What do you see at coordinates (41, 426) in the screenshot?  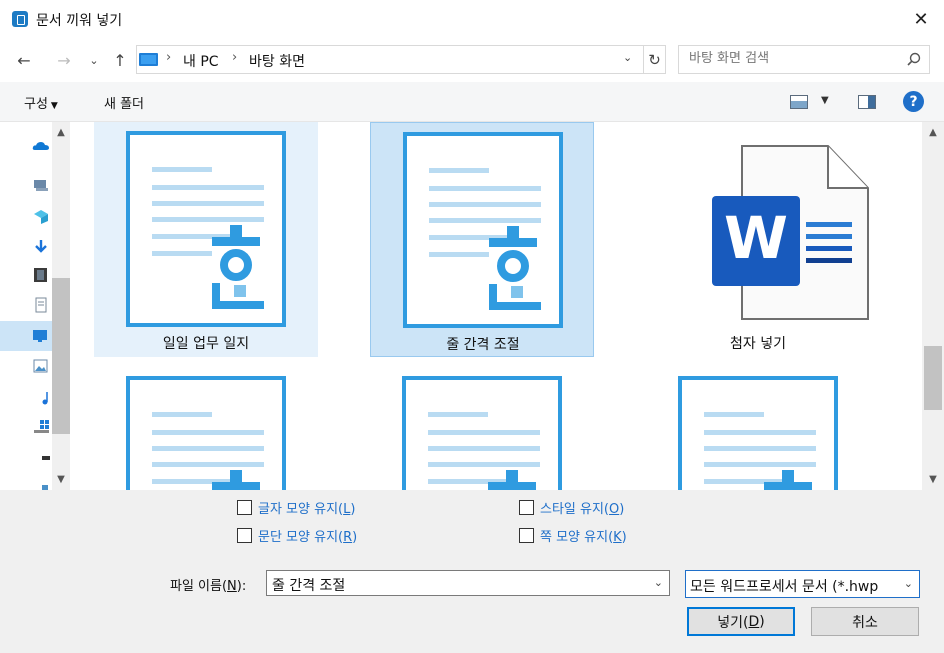 I see `windows-drive-icon` at bounding box center [41, 426].